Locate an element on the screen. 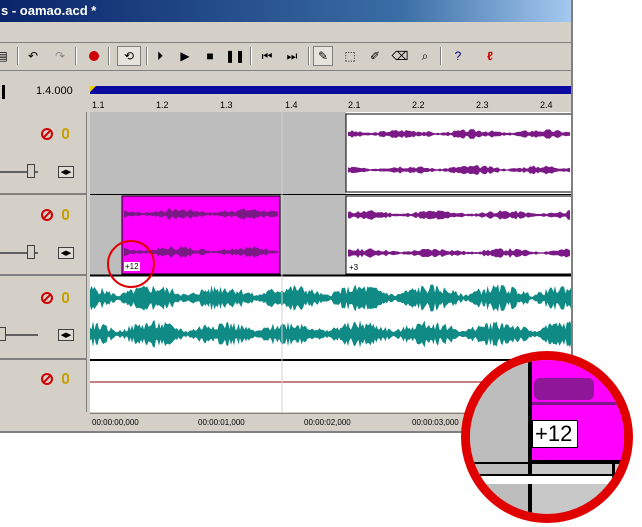  highlight-circle is located at coordinates (131, 264).